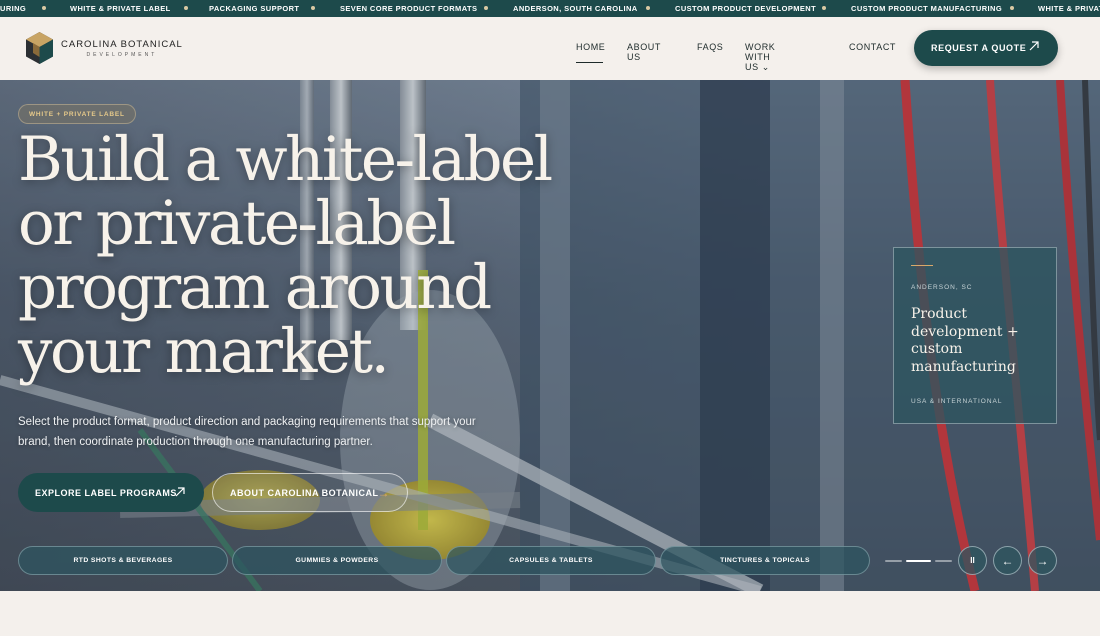 Image resolution: width=1100 pixels, height=636 pixels. What do you see at coordinates (550, 613) in the screenshot?
I see `below-hero-section` at bounding box center [550, 613].